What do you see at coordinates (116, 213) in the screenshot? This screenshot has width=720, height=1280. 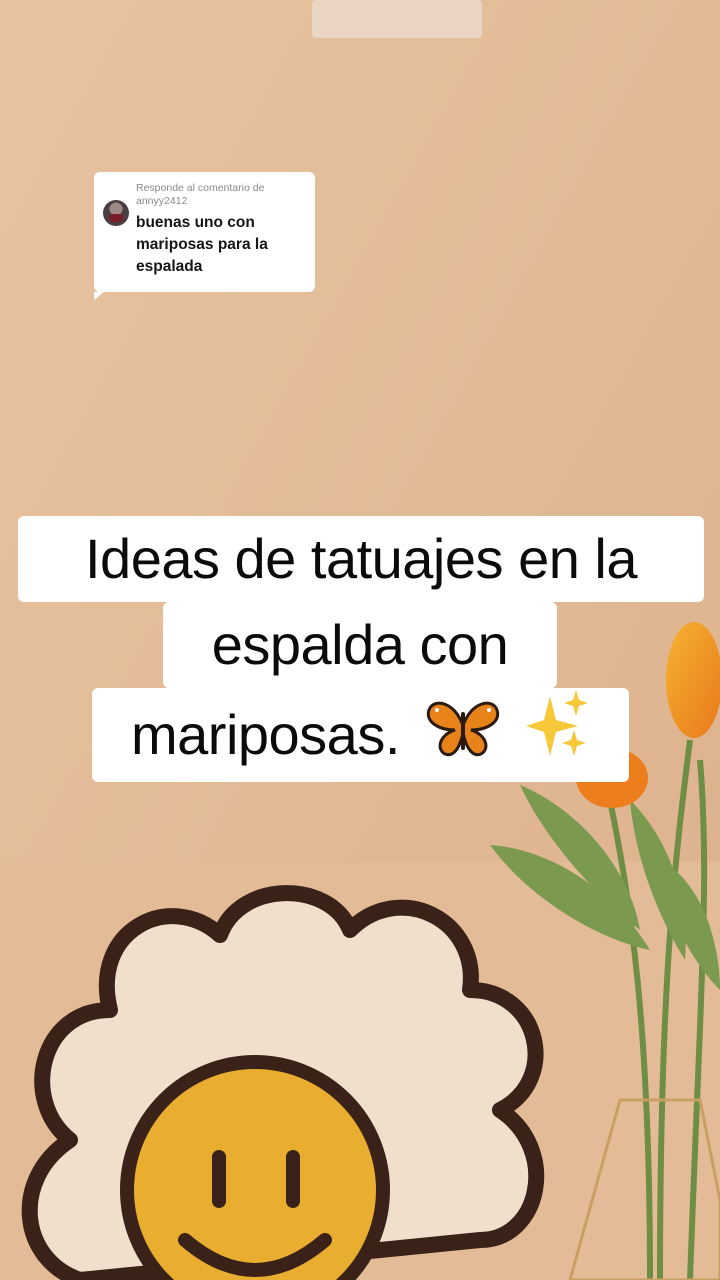 I see `commenter-avatar` at bounding box center [116, 213].